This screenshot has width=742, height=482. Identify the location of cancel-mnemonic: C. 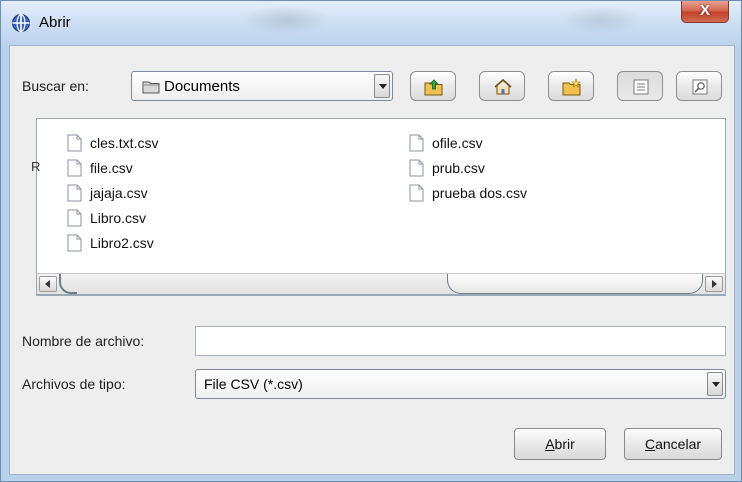
(650, 444).